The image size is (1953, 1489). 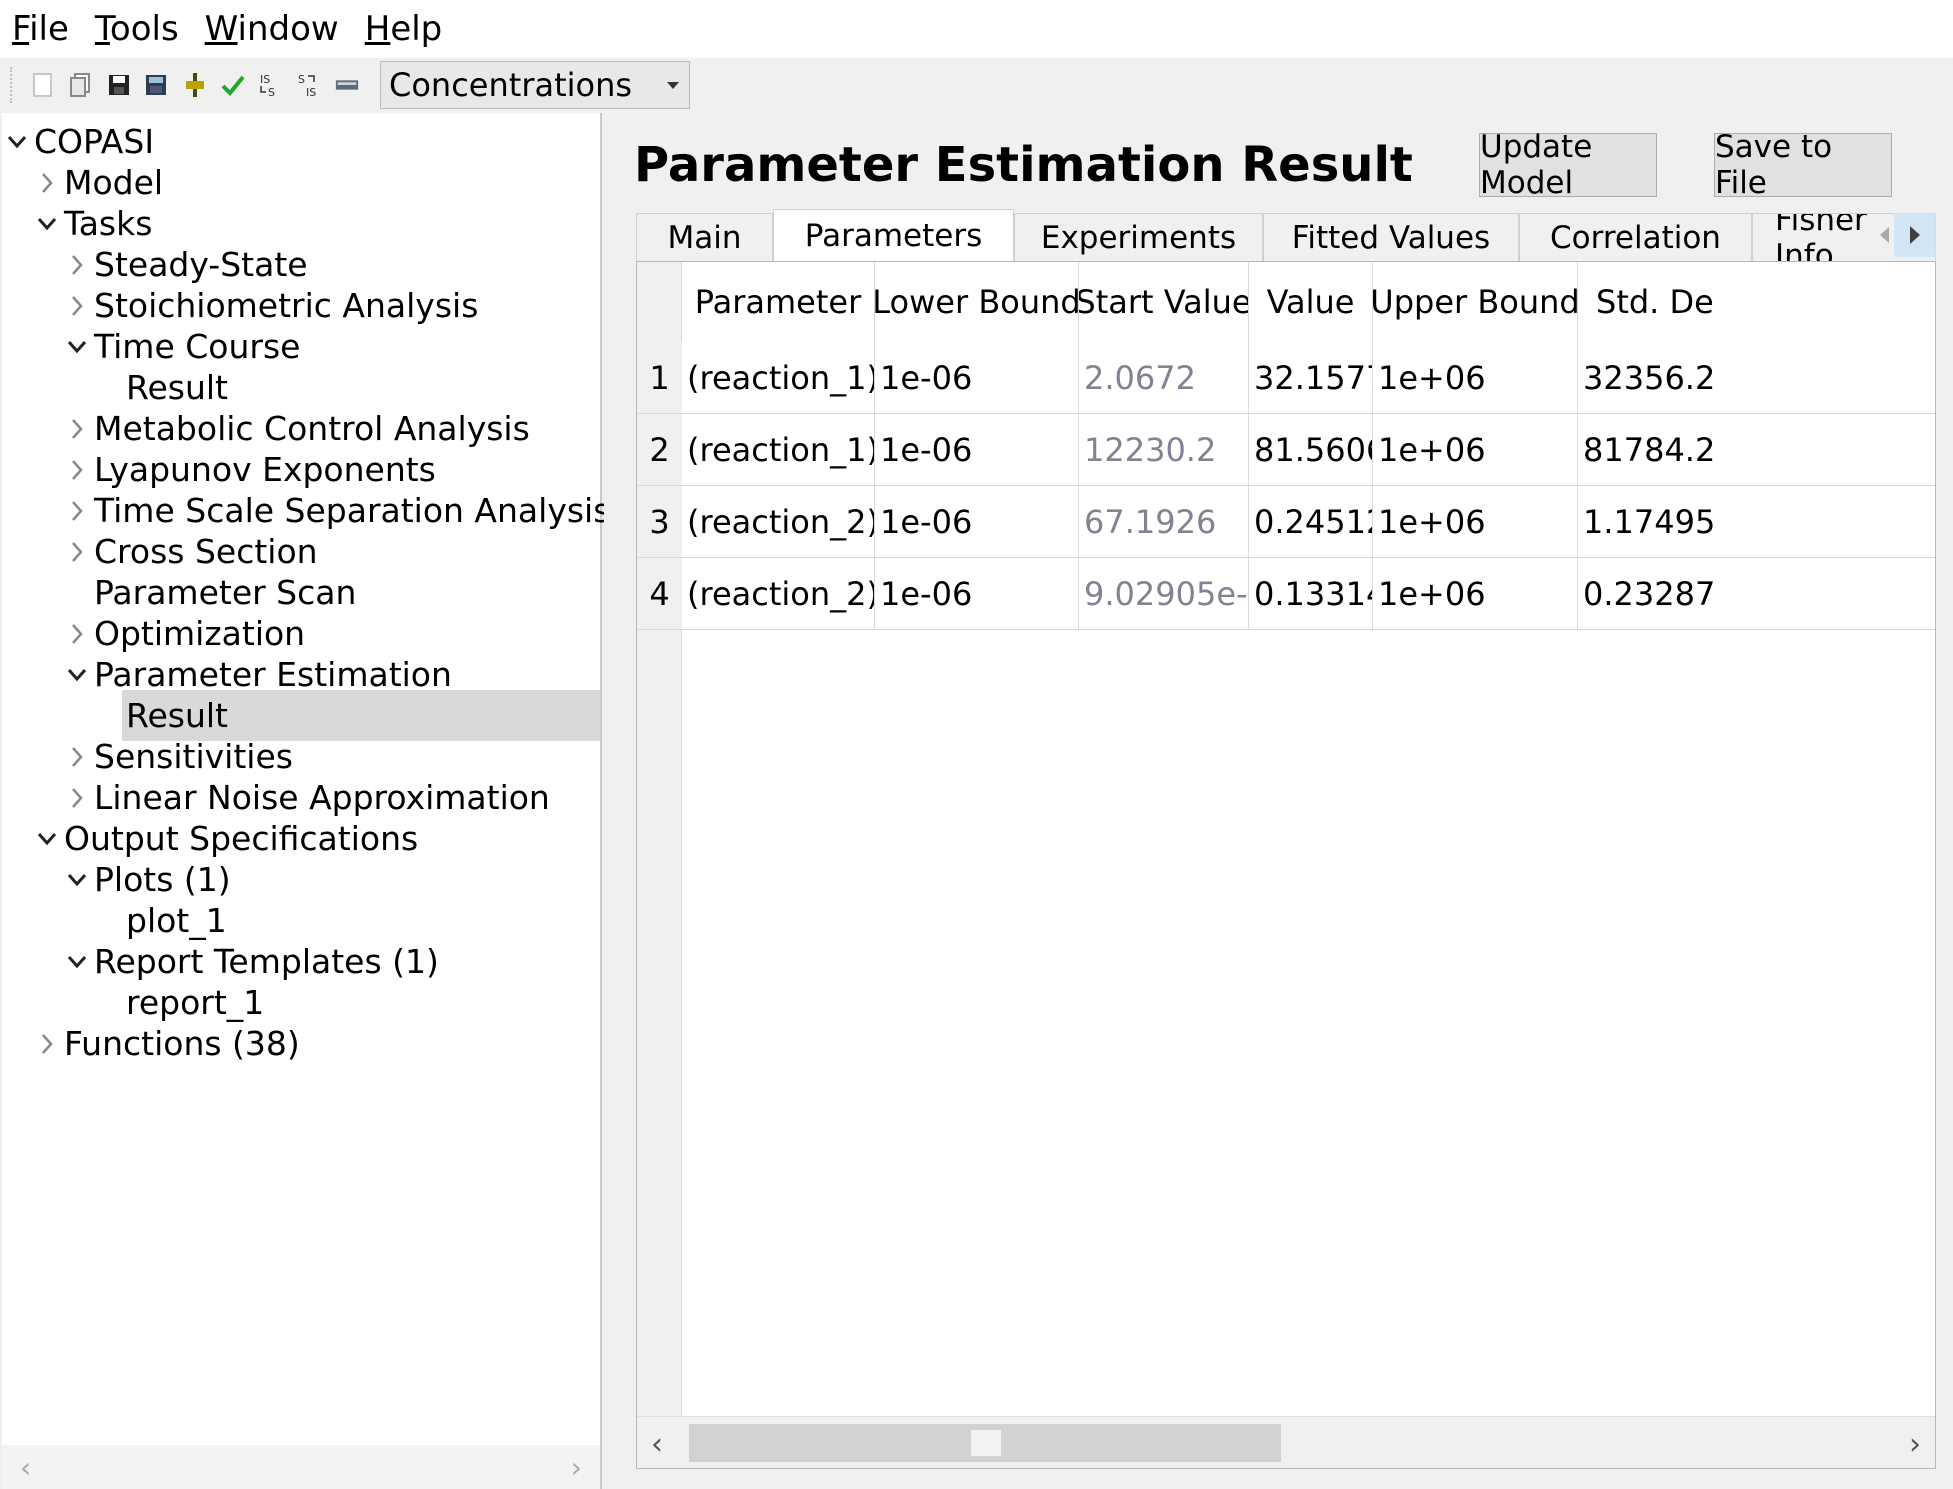 I want to click on tree-label: Model, so click(x=114, y=182).